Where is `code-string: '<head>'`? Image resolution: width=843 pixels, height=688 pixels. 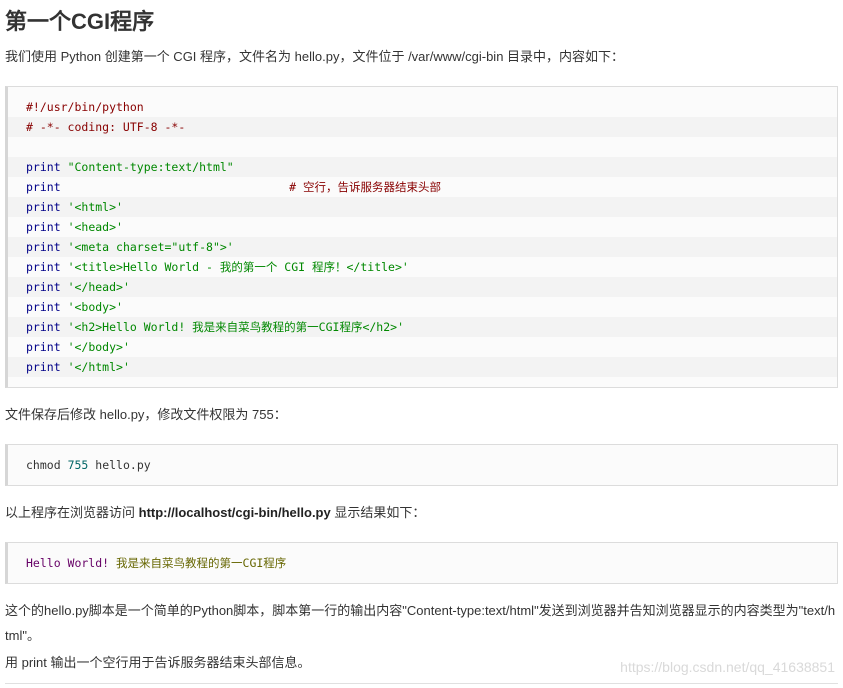
code-string: '<head>' is located at coordinates (95, 227).